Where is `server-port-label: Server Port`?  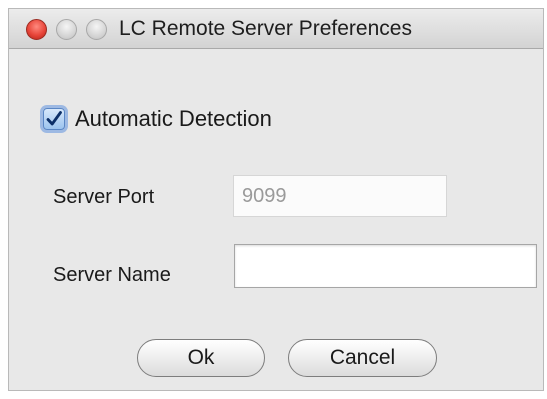
server-port-label: Server Port is located at coordinates (104, 197).